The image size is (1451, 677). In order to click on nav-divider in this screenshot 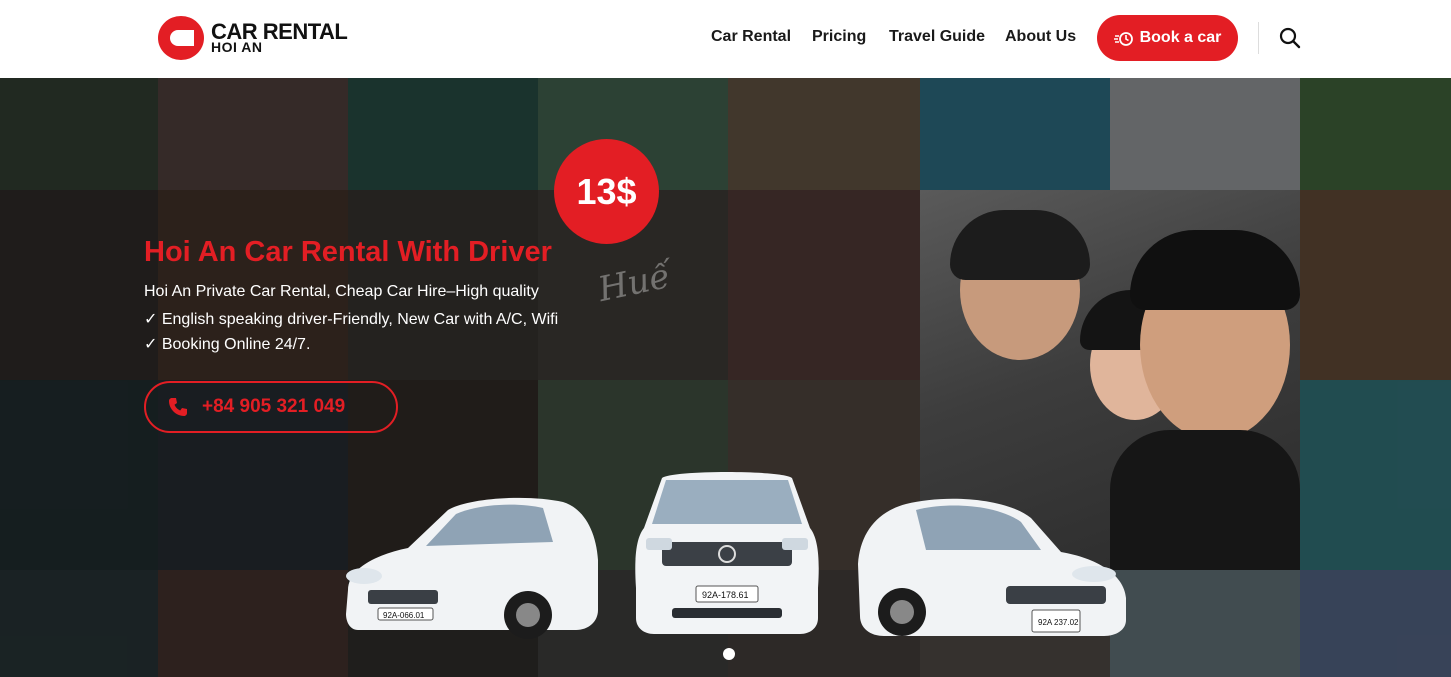, I will do `click(1258, 38)`.